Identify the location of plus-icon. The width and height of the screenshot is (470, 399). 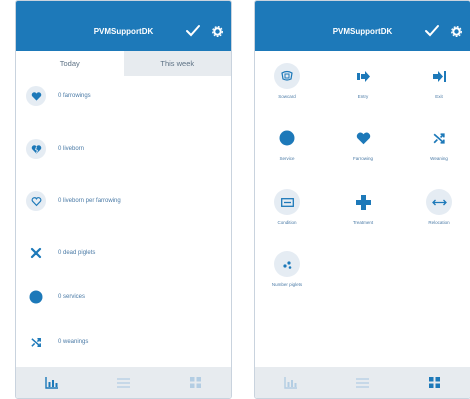
(363, 202).